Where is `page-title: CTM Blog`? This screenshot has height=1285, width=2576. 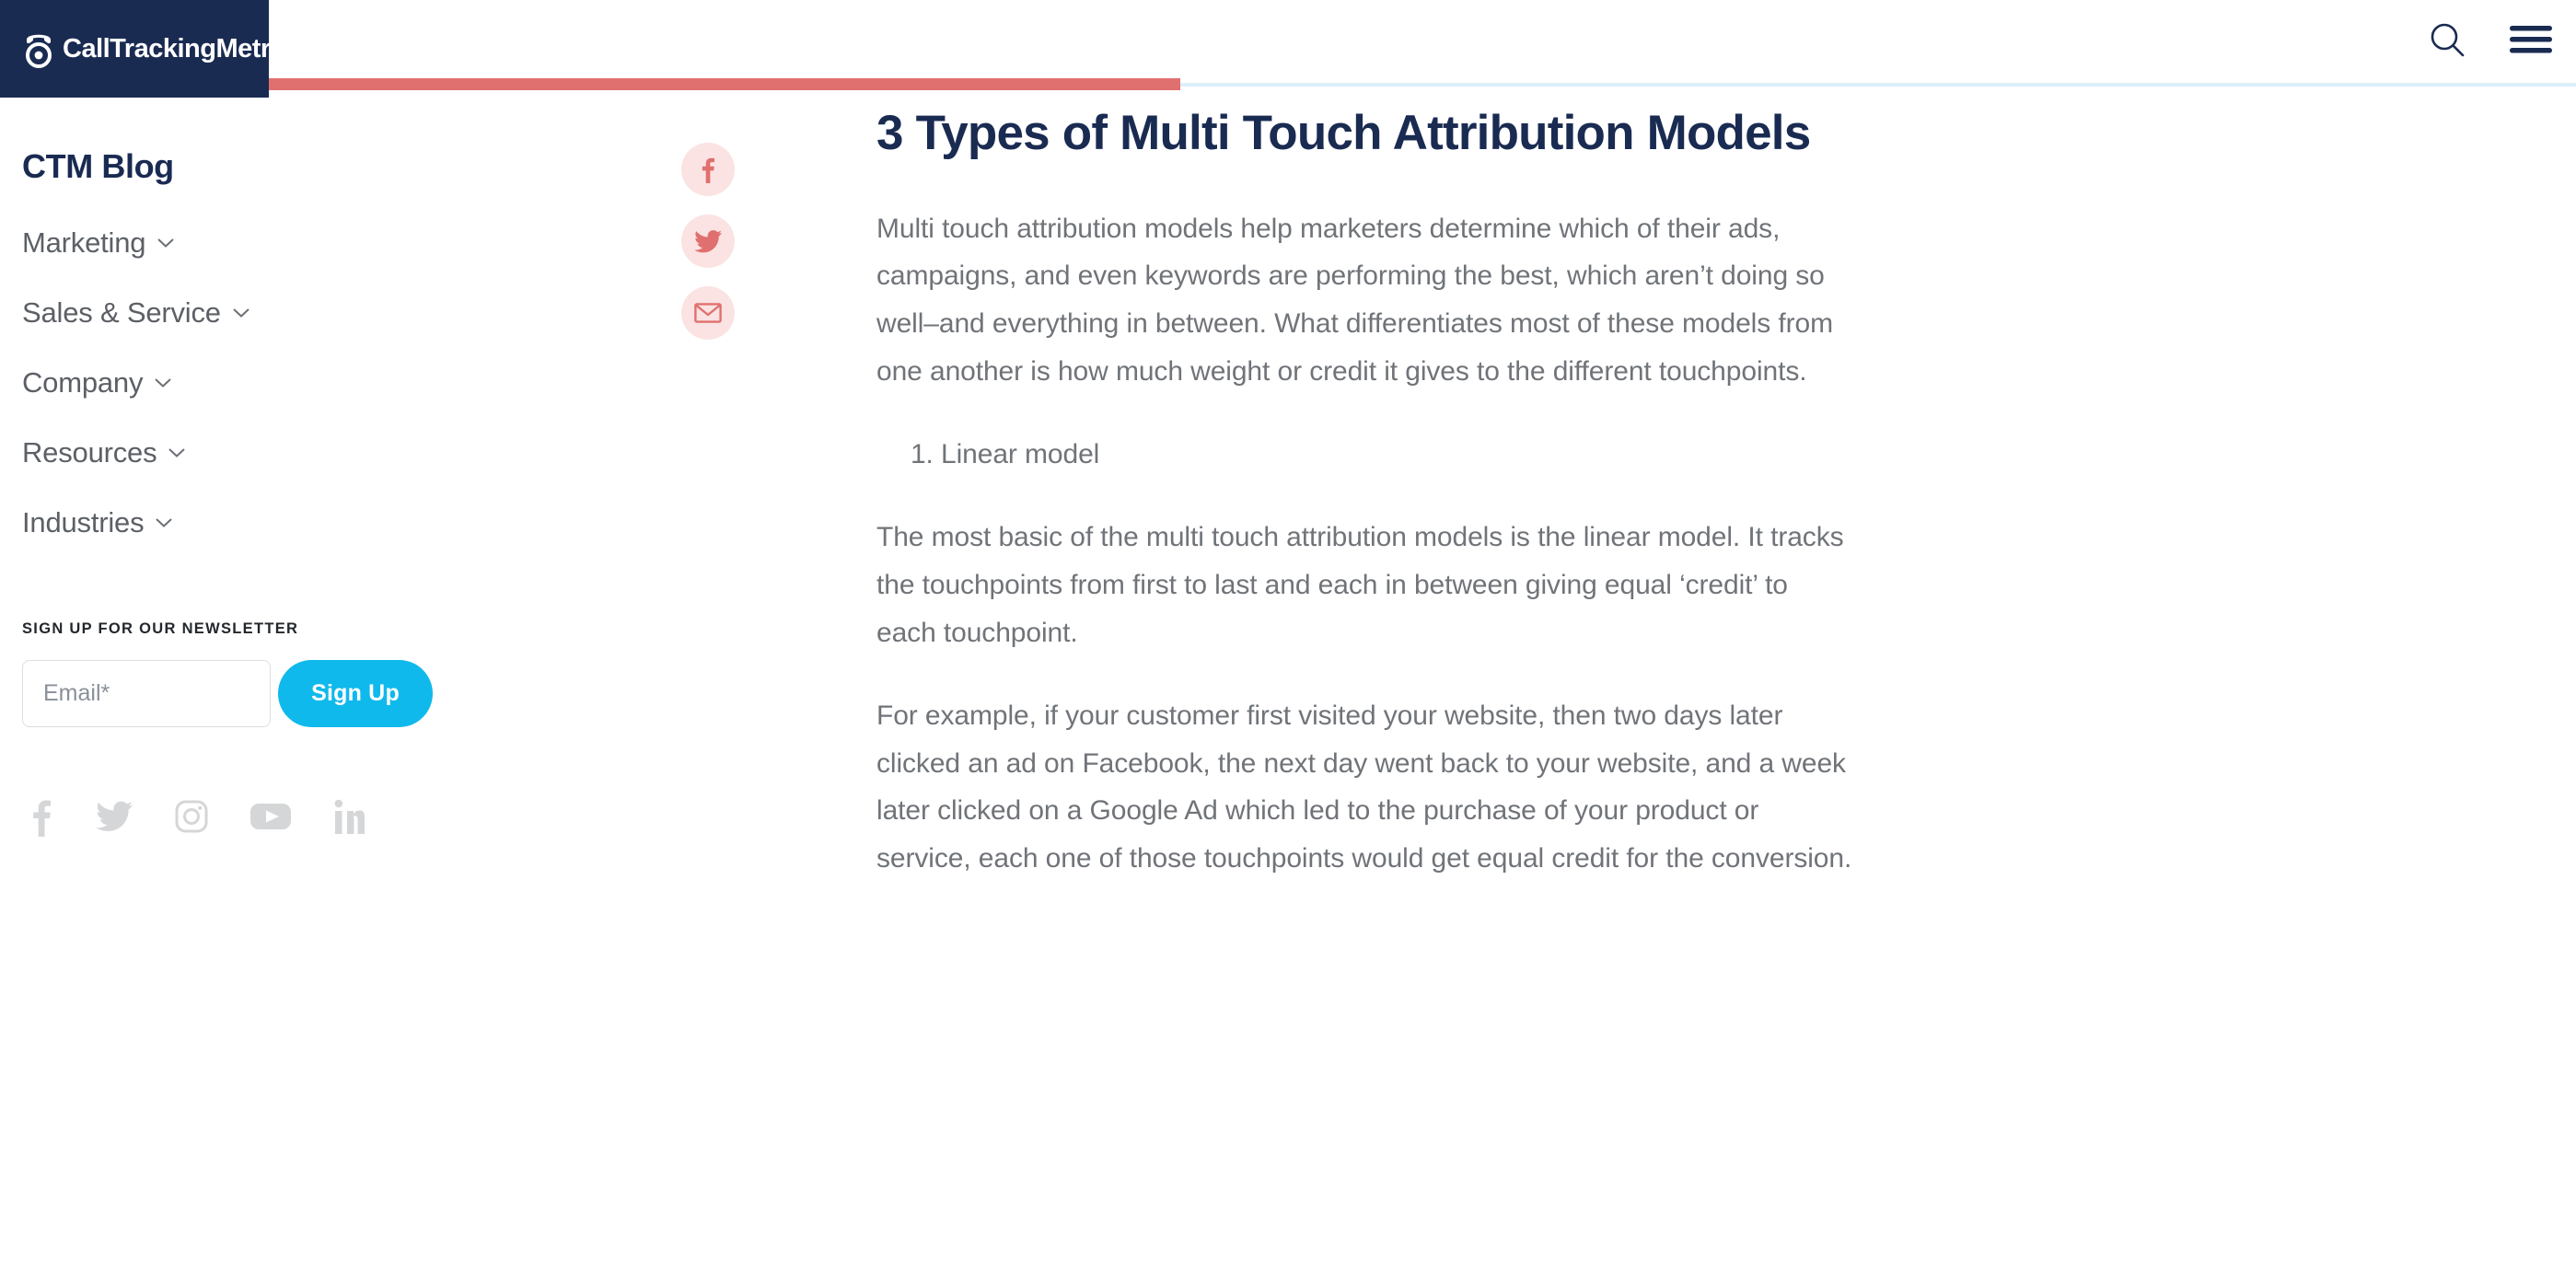 page-title: CTM Blog is located at coordinates (98, 166).